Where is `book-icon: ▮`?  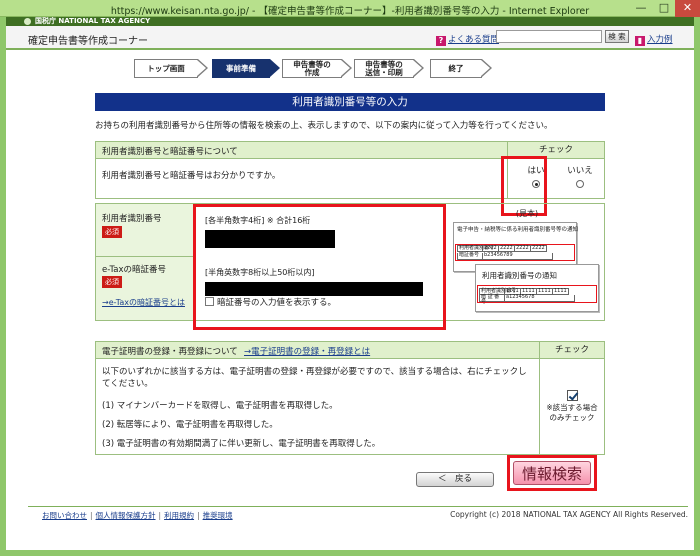
book-icon: ▮ is located at coordinates (640, 41).